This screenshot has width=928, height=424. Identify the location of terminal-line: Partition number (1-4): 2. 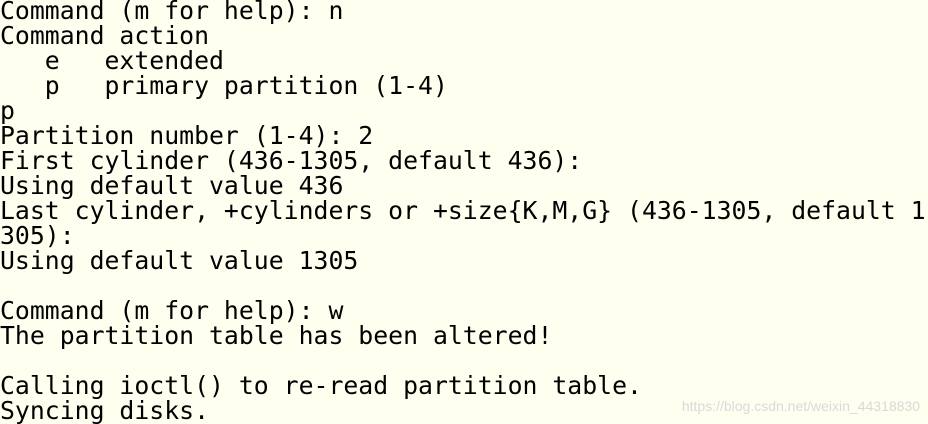
(187, 135).